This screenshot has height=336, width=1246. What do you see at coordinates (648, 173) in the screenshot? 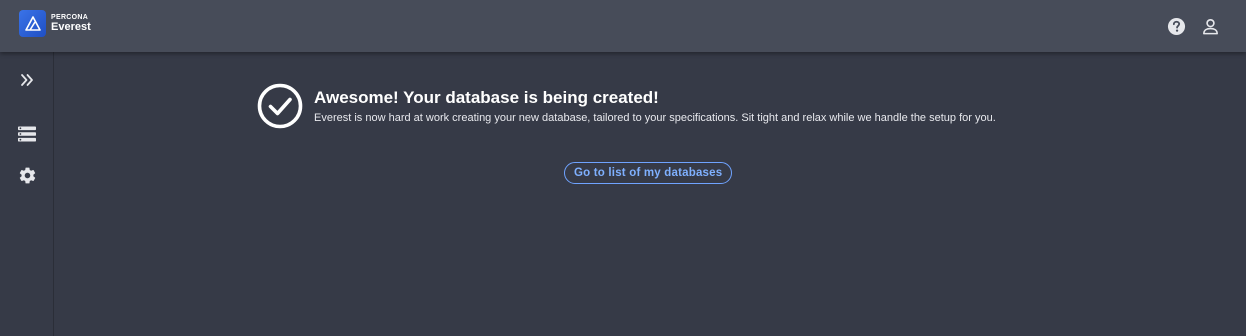
I see `go-to-databases-button: Go to list of my databases` at bounding box center [648, 173].